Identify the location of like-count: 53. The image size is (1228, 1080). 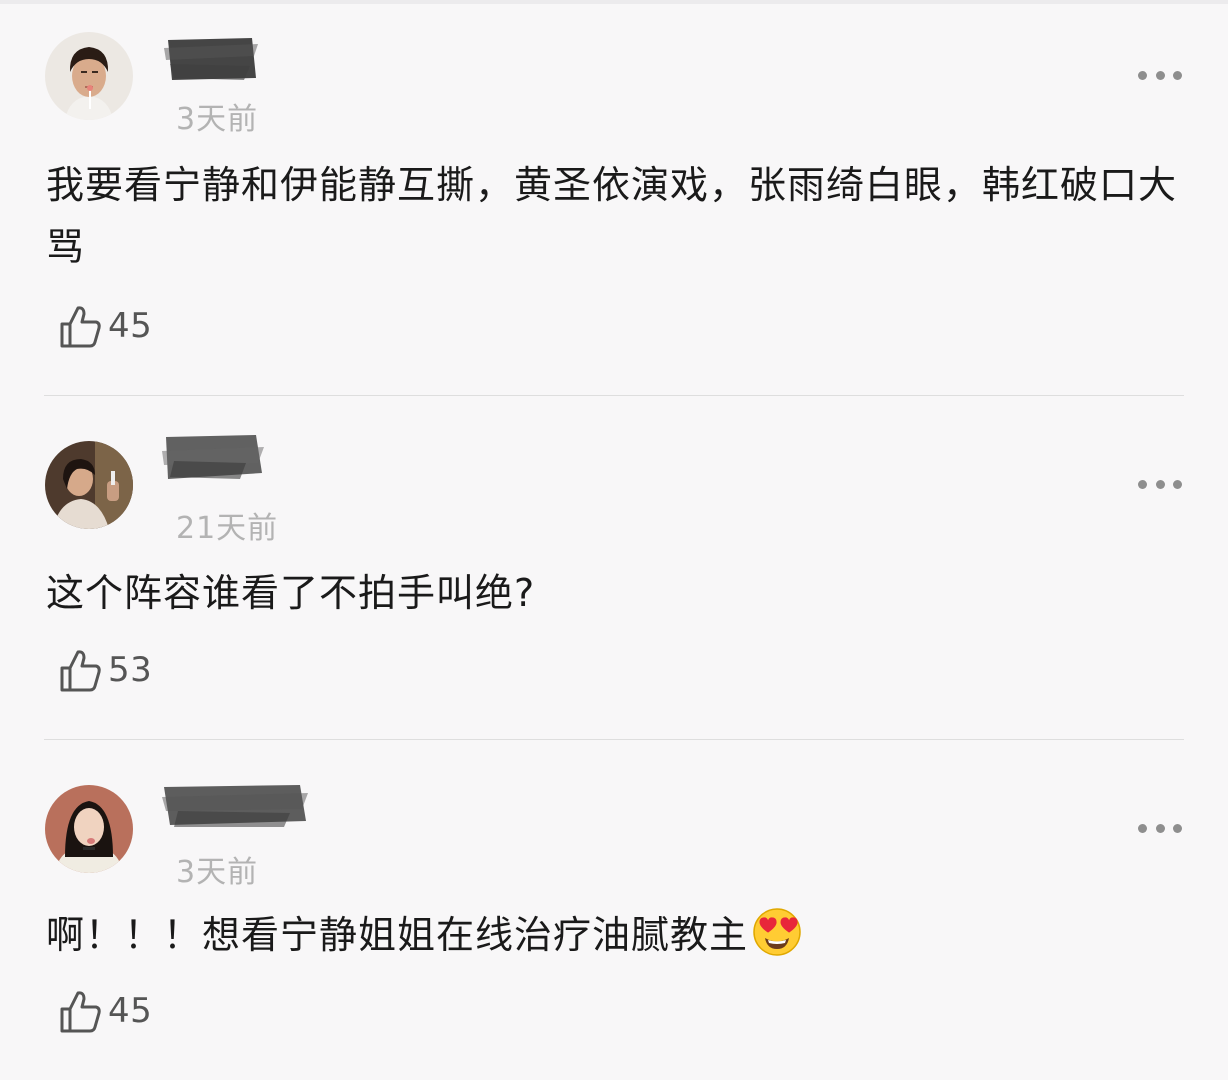
(130, 670).